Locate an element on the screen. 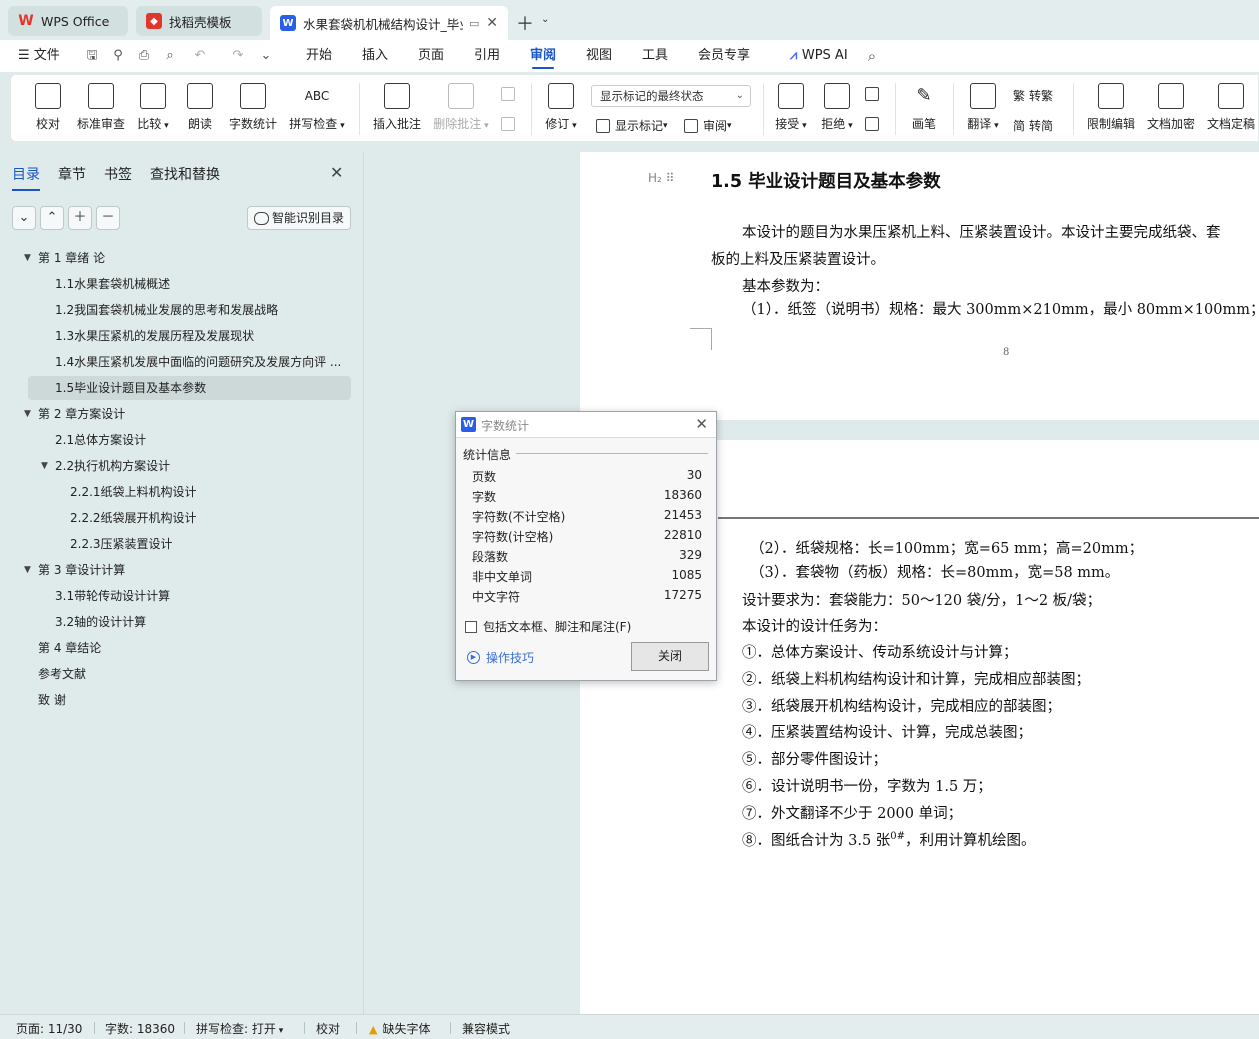  insert-comment-button: 插入批注 is located at coordinates (397, 107).